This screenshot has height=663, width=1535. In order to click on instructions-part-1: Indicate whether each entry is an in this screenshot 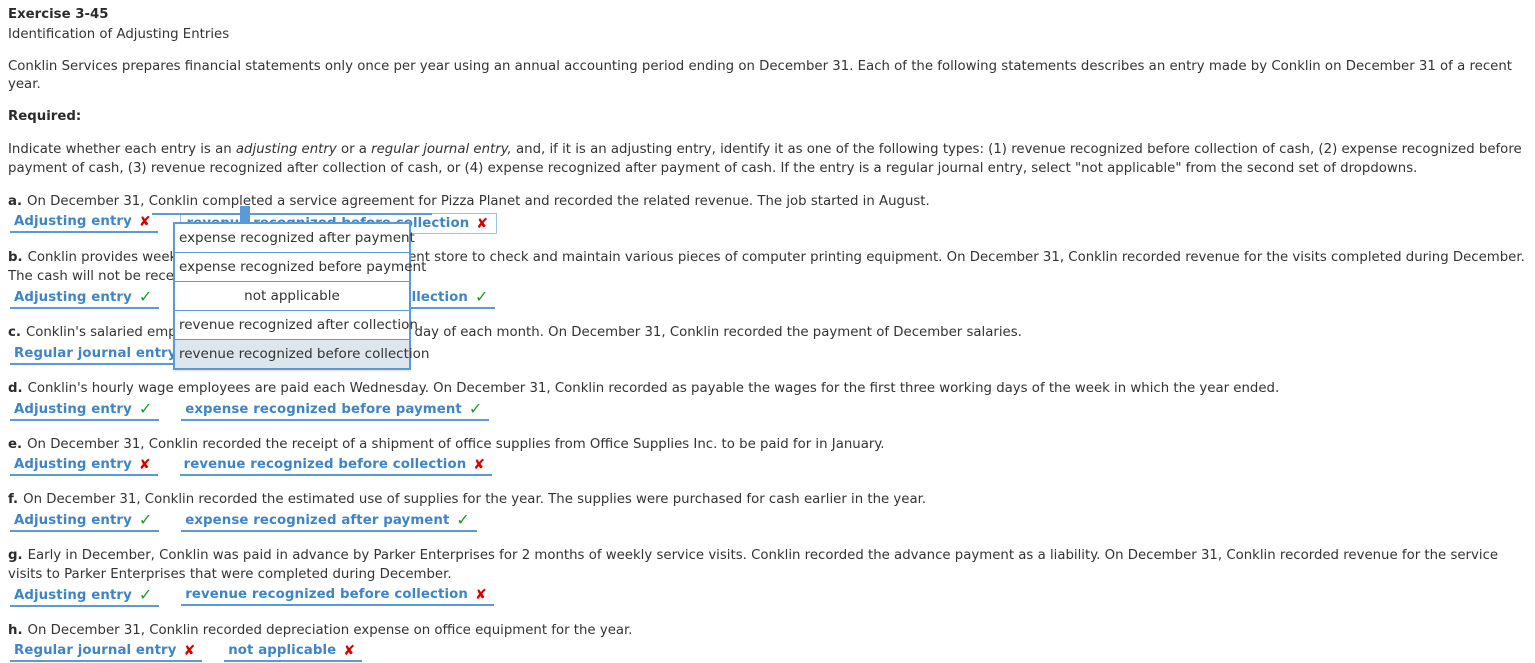, I will do `click(122, 149)`.